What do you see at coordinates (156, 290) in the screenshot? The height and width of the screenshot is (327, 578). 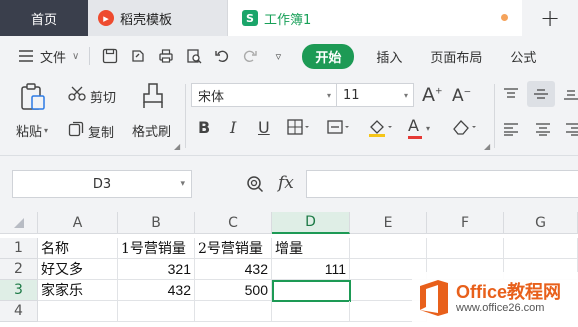 I see `cell-b3: 432` at bounding box center [156, 290].